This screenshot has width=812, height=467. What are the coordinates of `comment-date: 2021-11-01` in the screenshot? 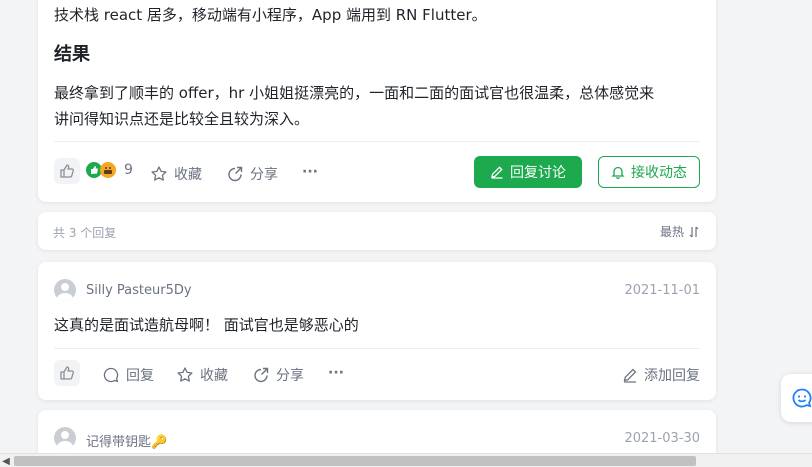 It's located at (662, 290).